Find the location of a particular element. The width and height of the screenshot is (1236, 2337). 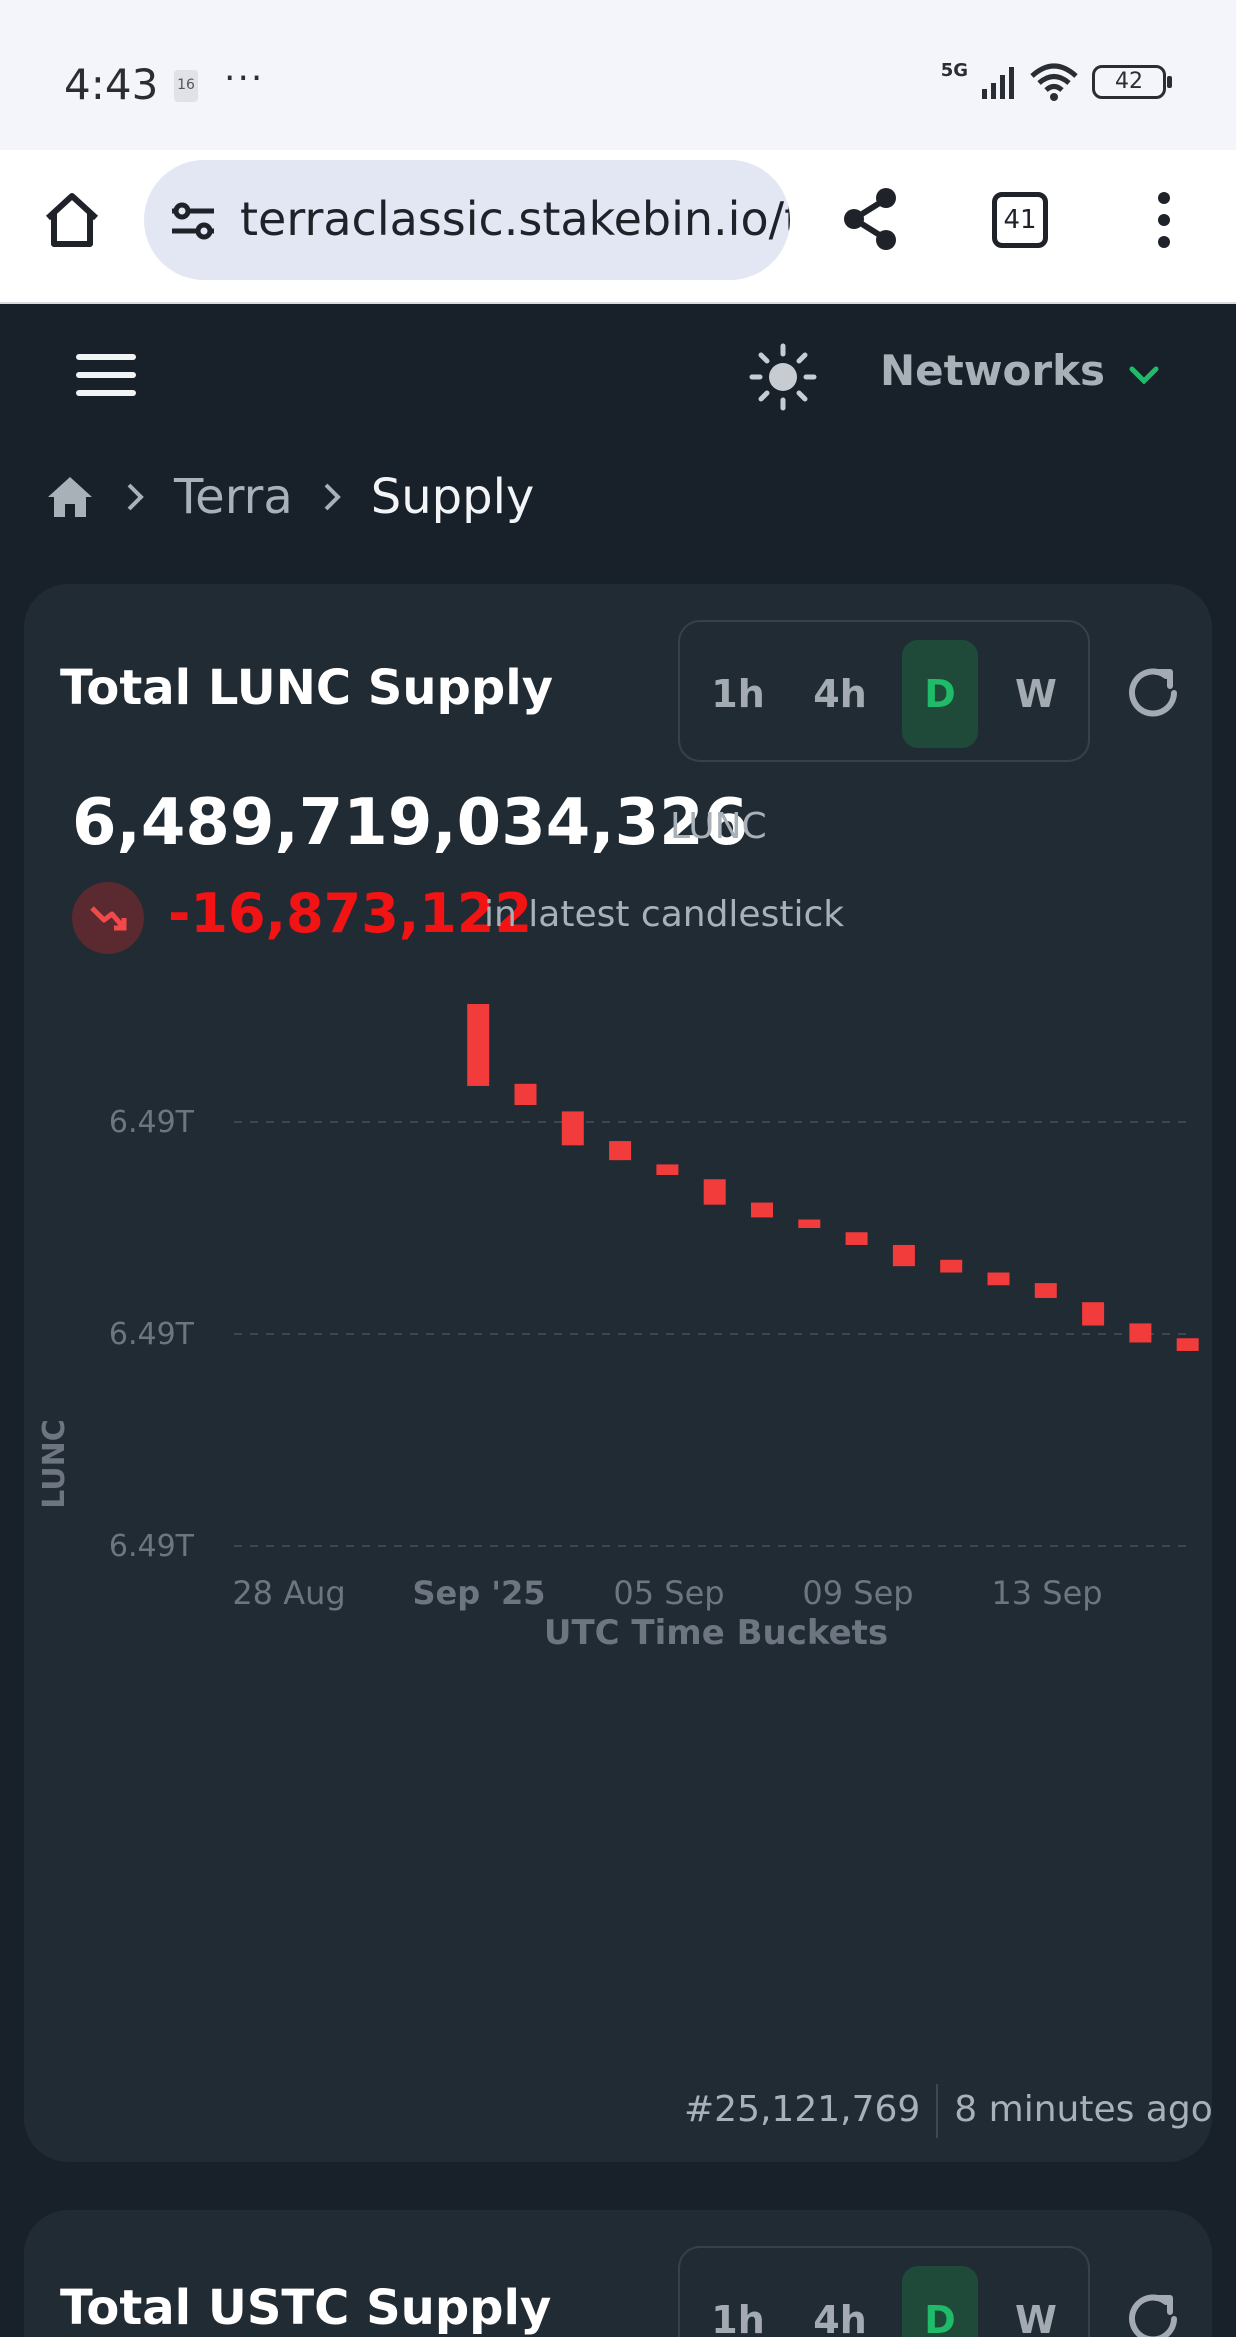

status-bar: 4:43 16 ··· 5G 42 is located at coordinates (618, 75).